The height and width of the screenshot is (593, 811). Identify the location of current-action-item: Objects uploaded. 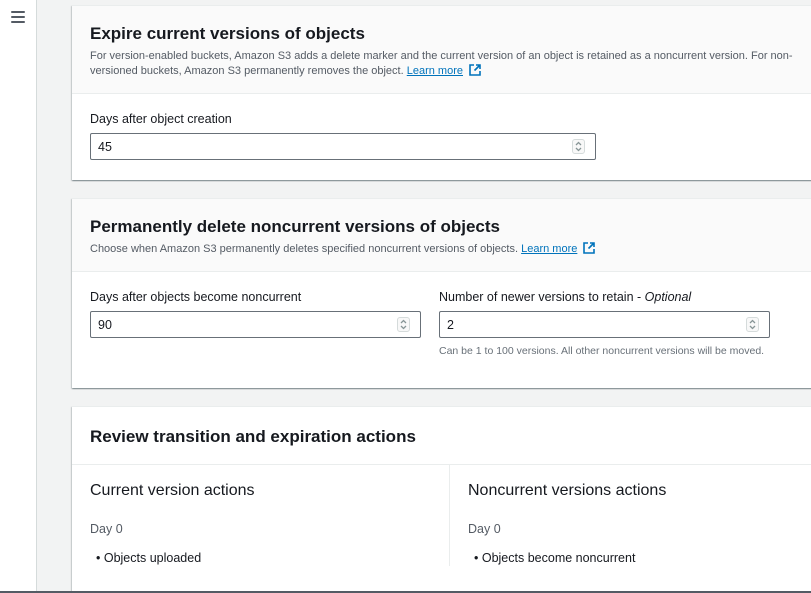
(260, 558).